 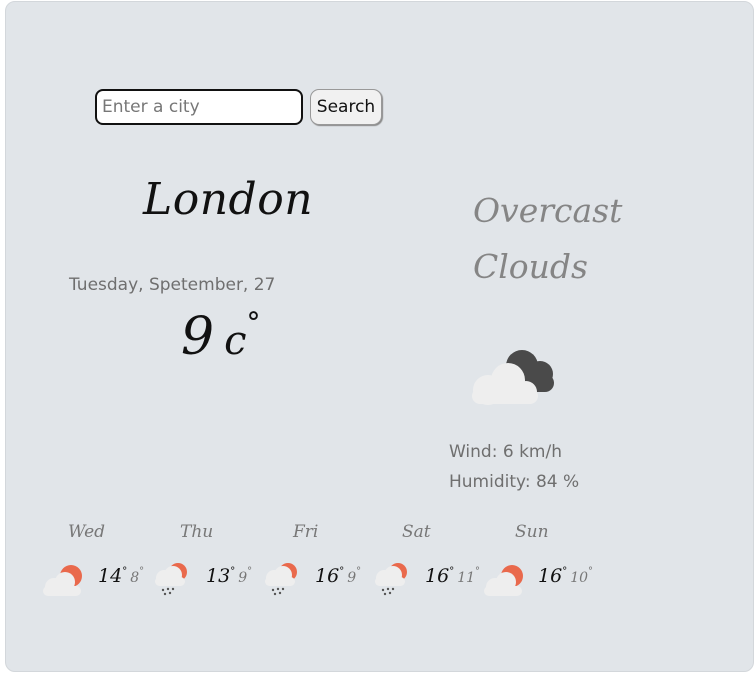 I want to click on city-name: London, so click(x=228, y=199).